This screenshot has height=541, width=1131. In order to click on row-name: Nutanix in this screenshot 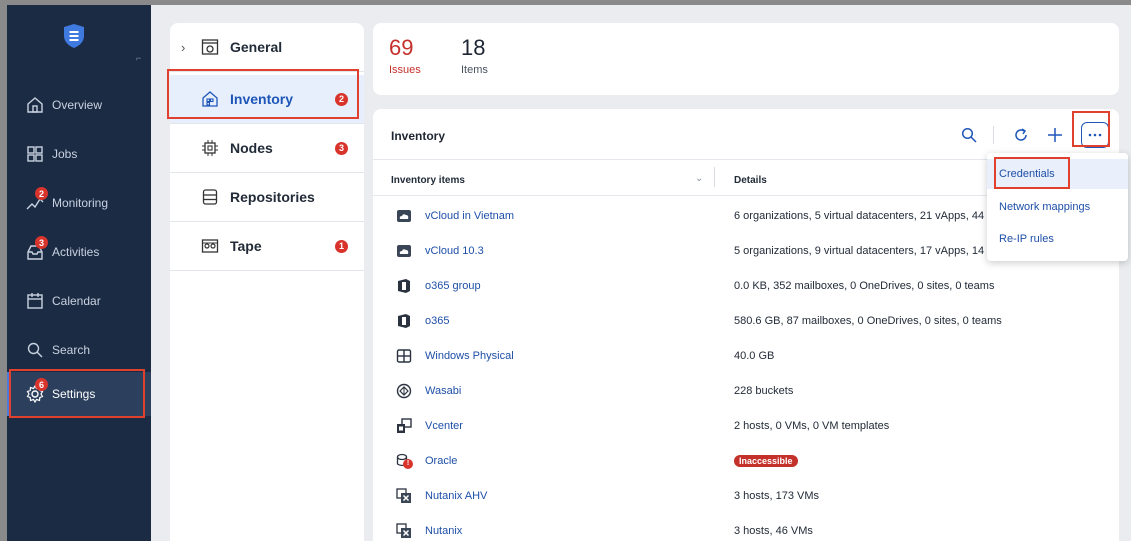, I will do `click(443, 531)`.